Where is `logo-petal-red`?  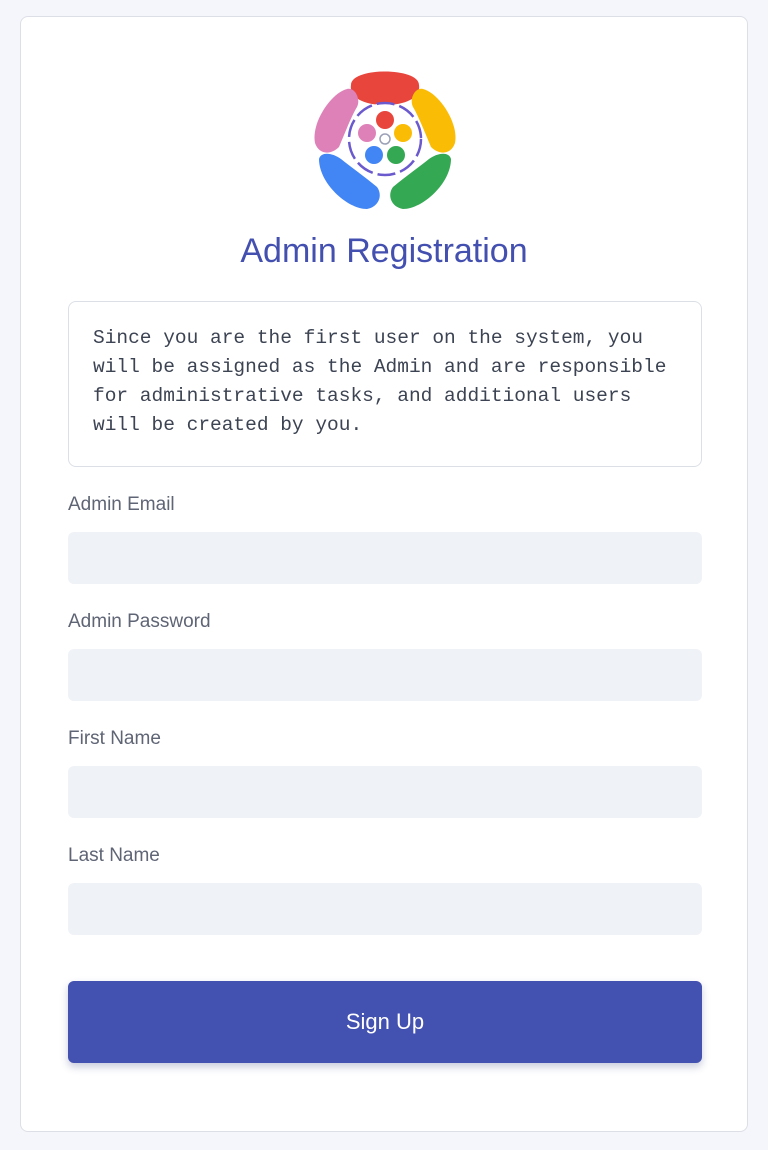 logo-petal-red is located at coordinates (385, 88).